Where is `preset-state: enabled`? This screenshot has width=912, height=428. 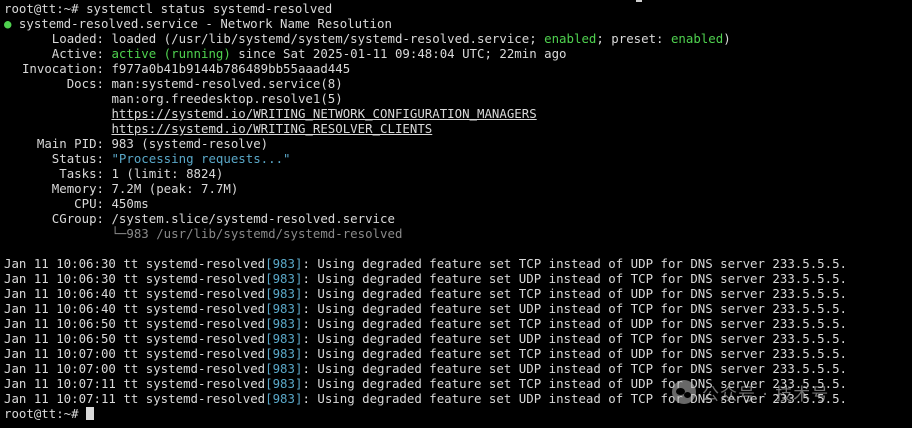
preset-state: enabled is located at coordinates (697, 38).